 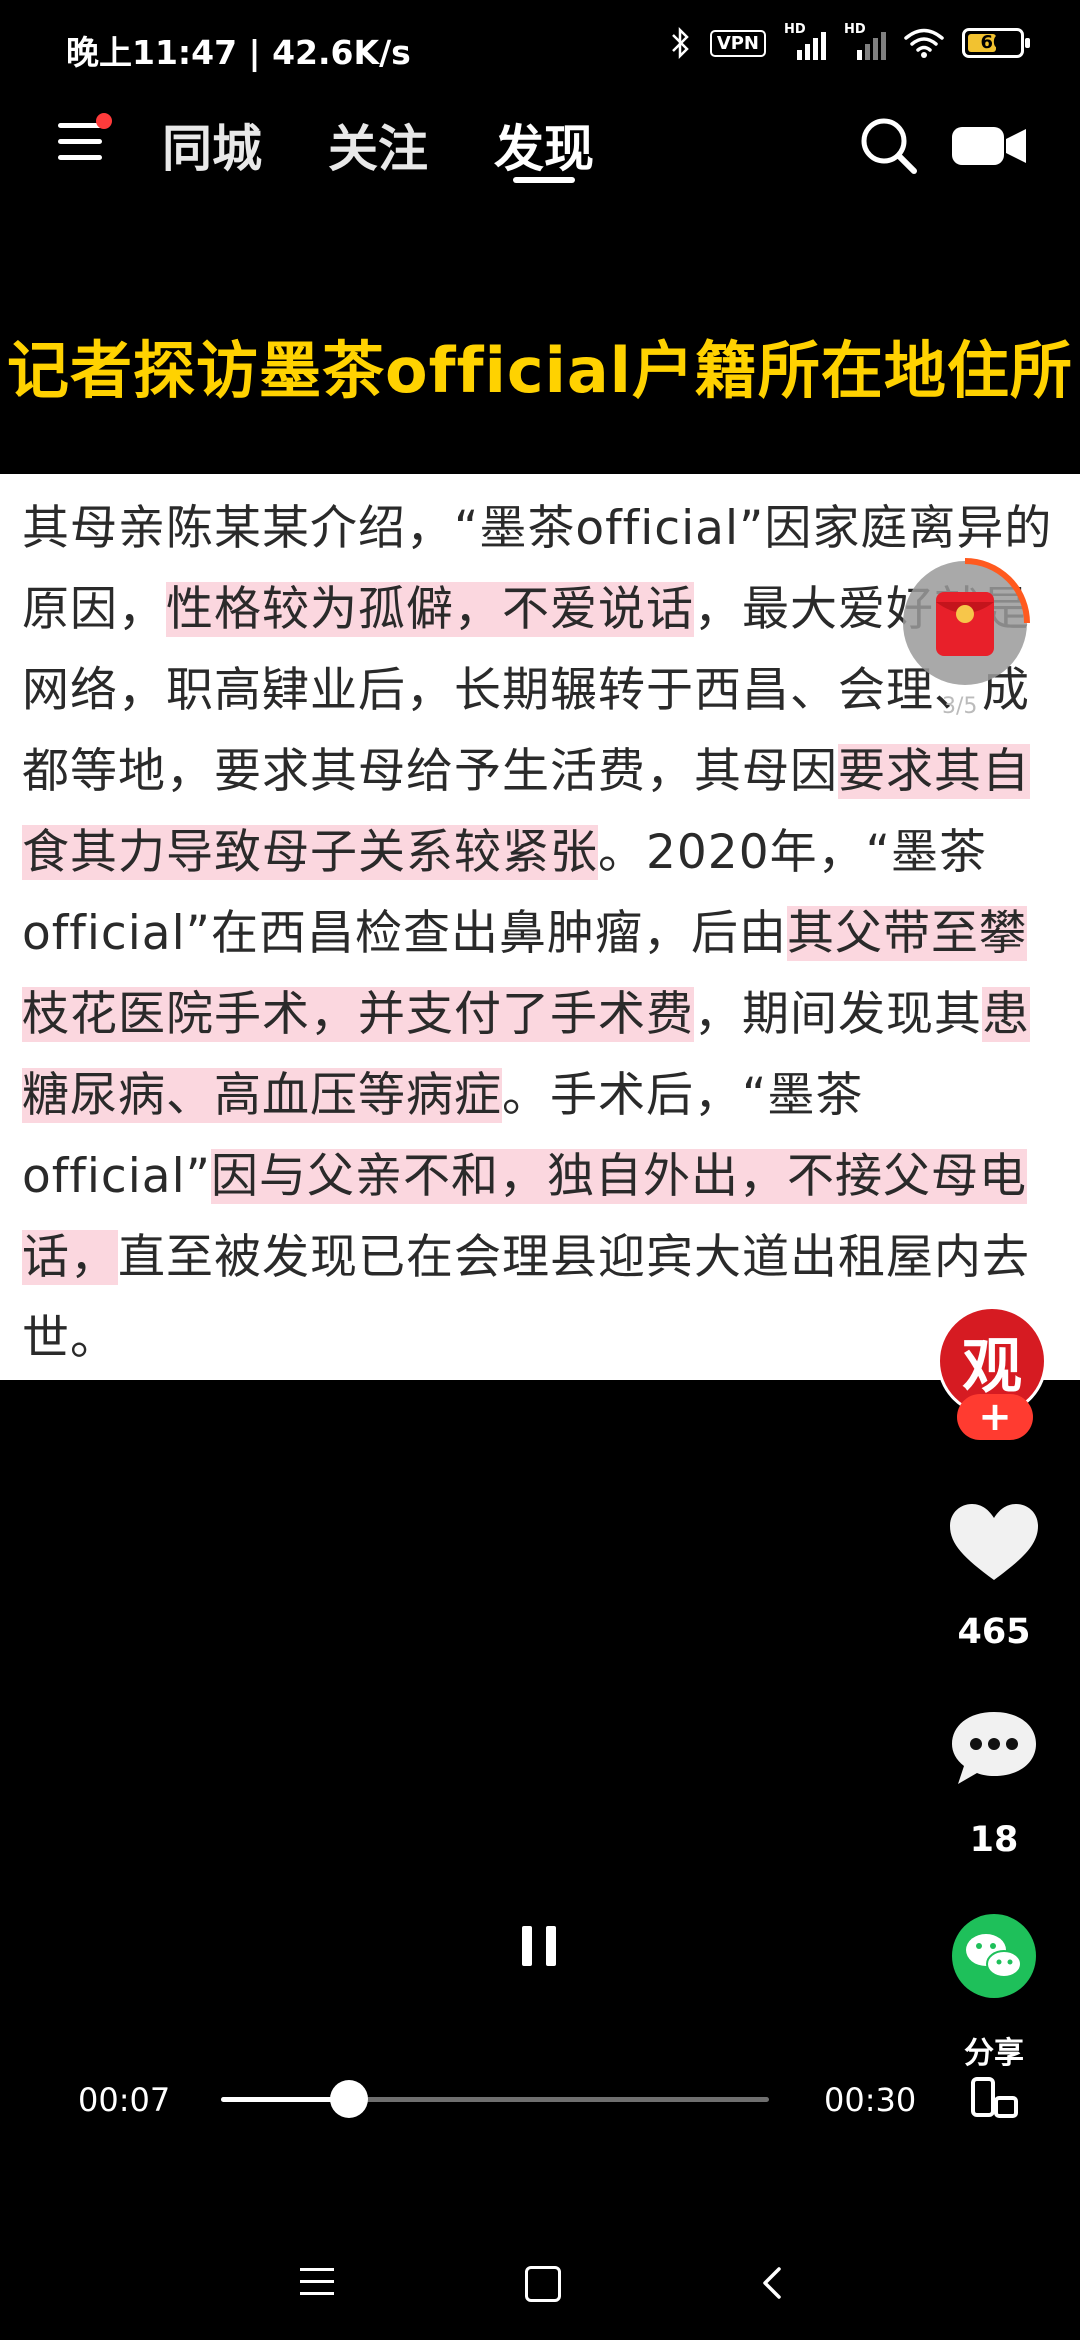 I want to click on camera-icon, so click(x=990, y=145).